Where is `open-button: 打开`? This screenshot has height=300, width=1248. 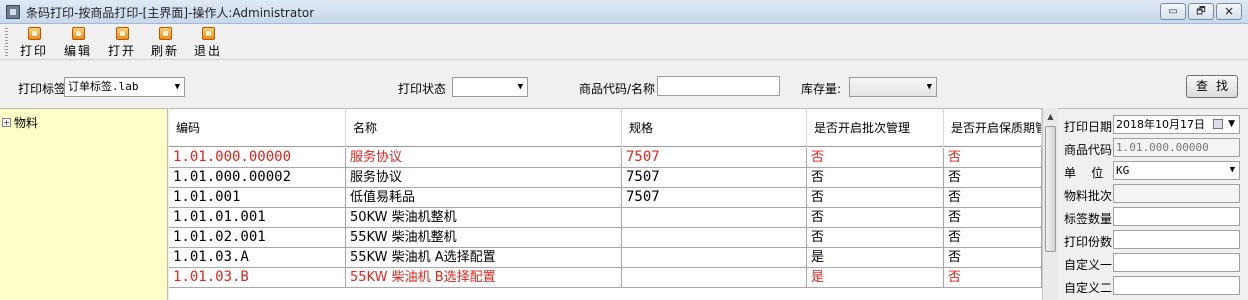 open-button: 打开 is located at coordinates (122, 42).